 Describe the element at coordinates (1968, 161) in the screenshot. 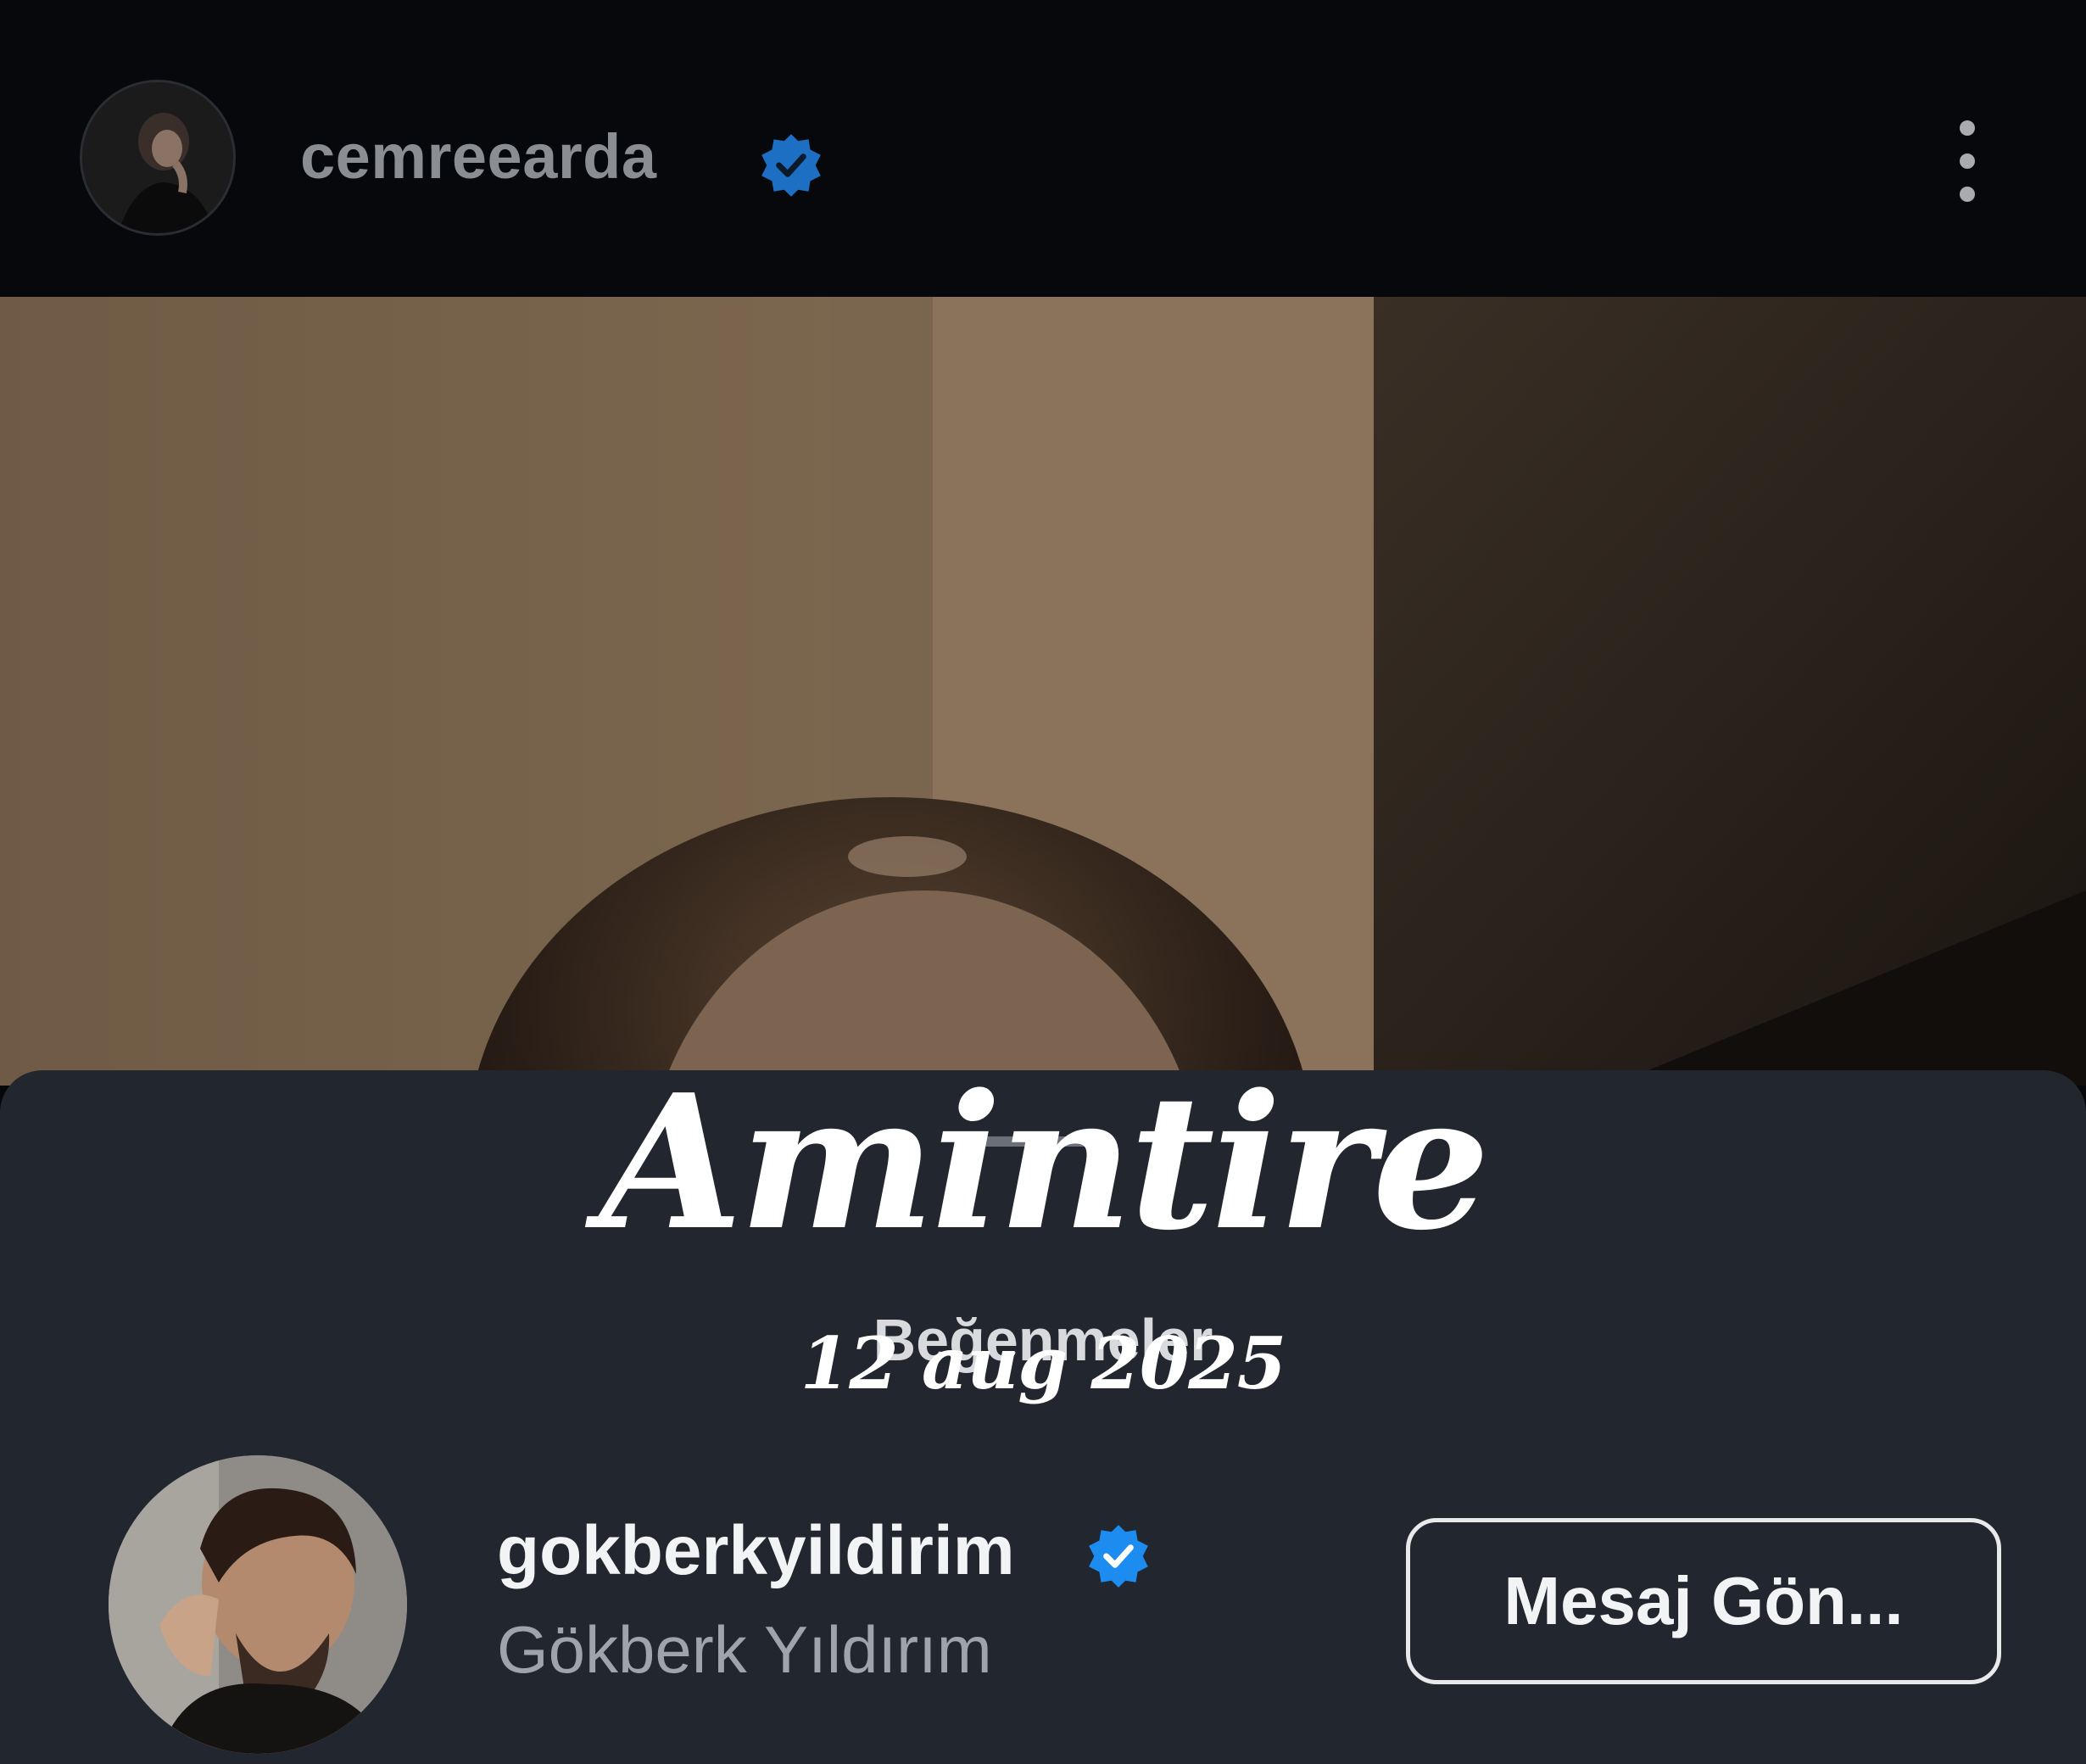

I see `more-options-icon` at that location.